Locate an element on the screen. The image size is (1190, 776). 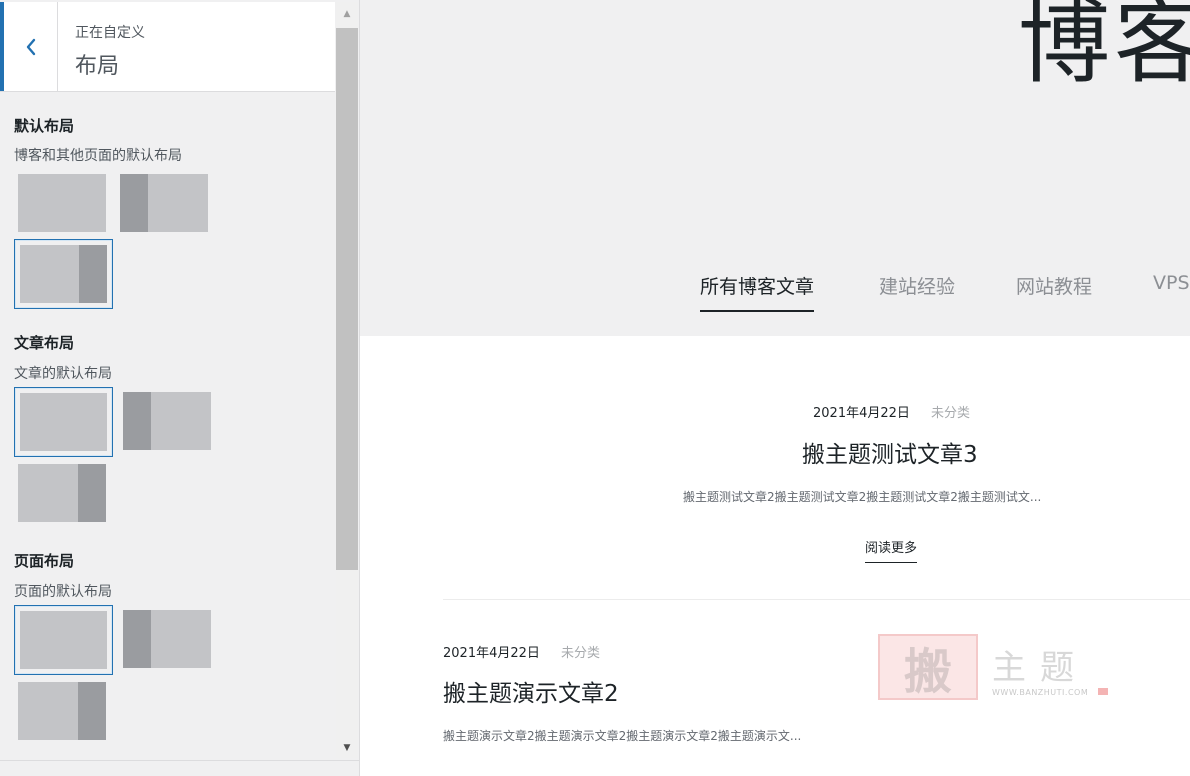
category-tab-tutorials: 网站教程 is located at coordinates (1054, 285).